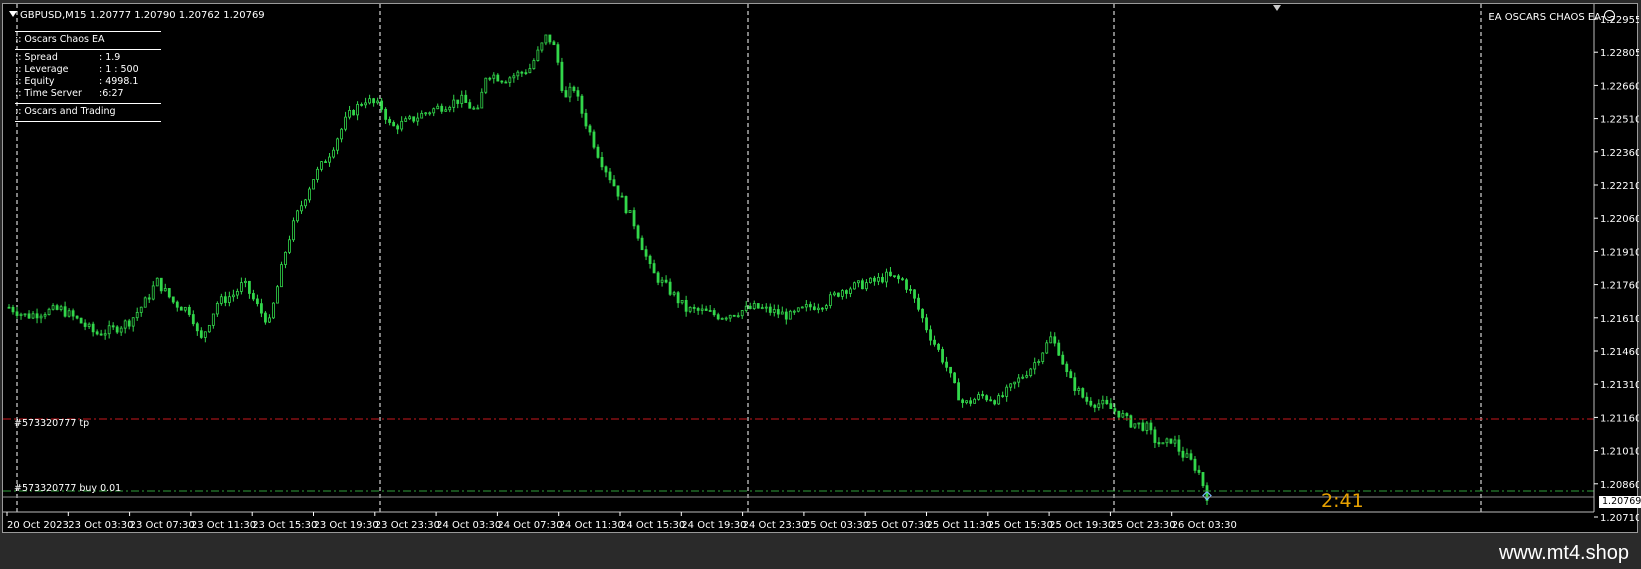 The width and height of the screenshot is (1641, 569). What do you see at coordinates (1277, 8) in the screenshot?
I see `chart-shift-marker-icon` at bounding box center [1277, 8].